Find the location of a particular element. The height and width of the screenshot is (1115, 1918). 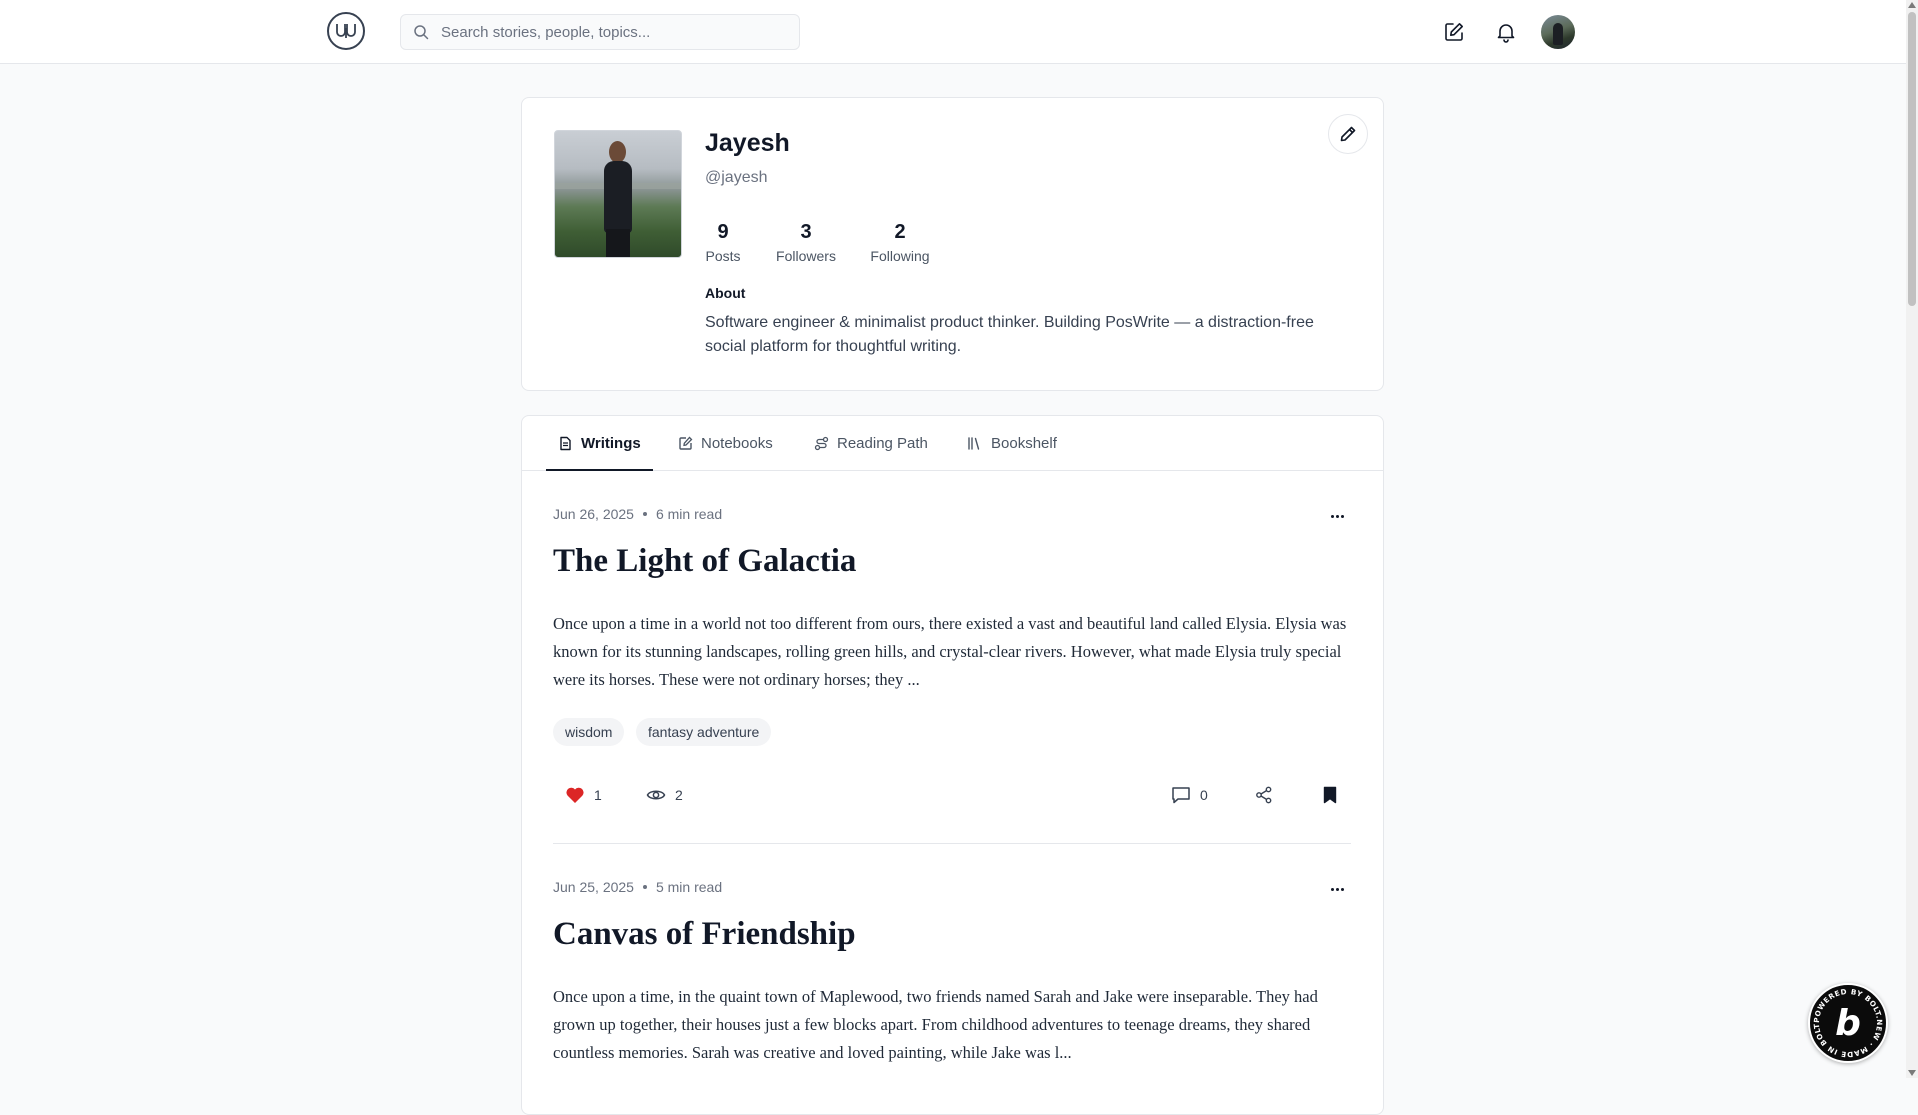

post-read-time: 6 min read is located at coordinates (689, 514).